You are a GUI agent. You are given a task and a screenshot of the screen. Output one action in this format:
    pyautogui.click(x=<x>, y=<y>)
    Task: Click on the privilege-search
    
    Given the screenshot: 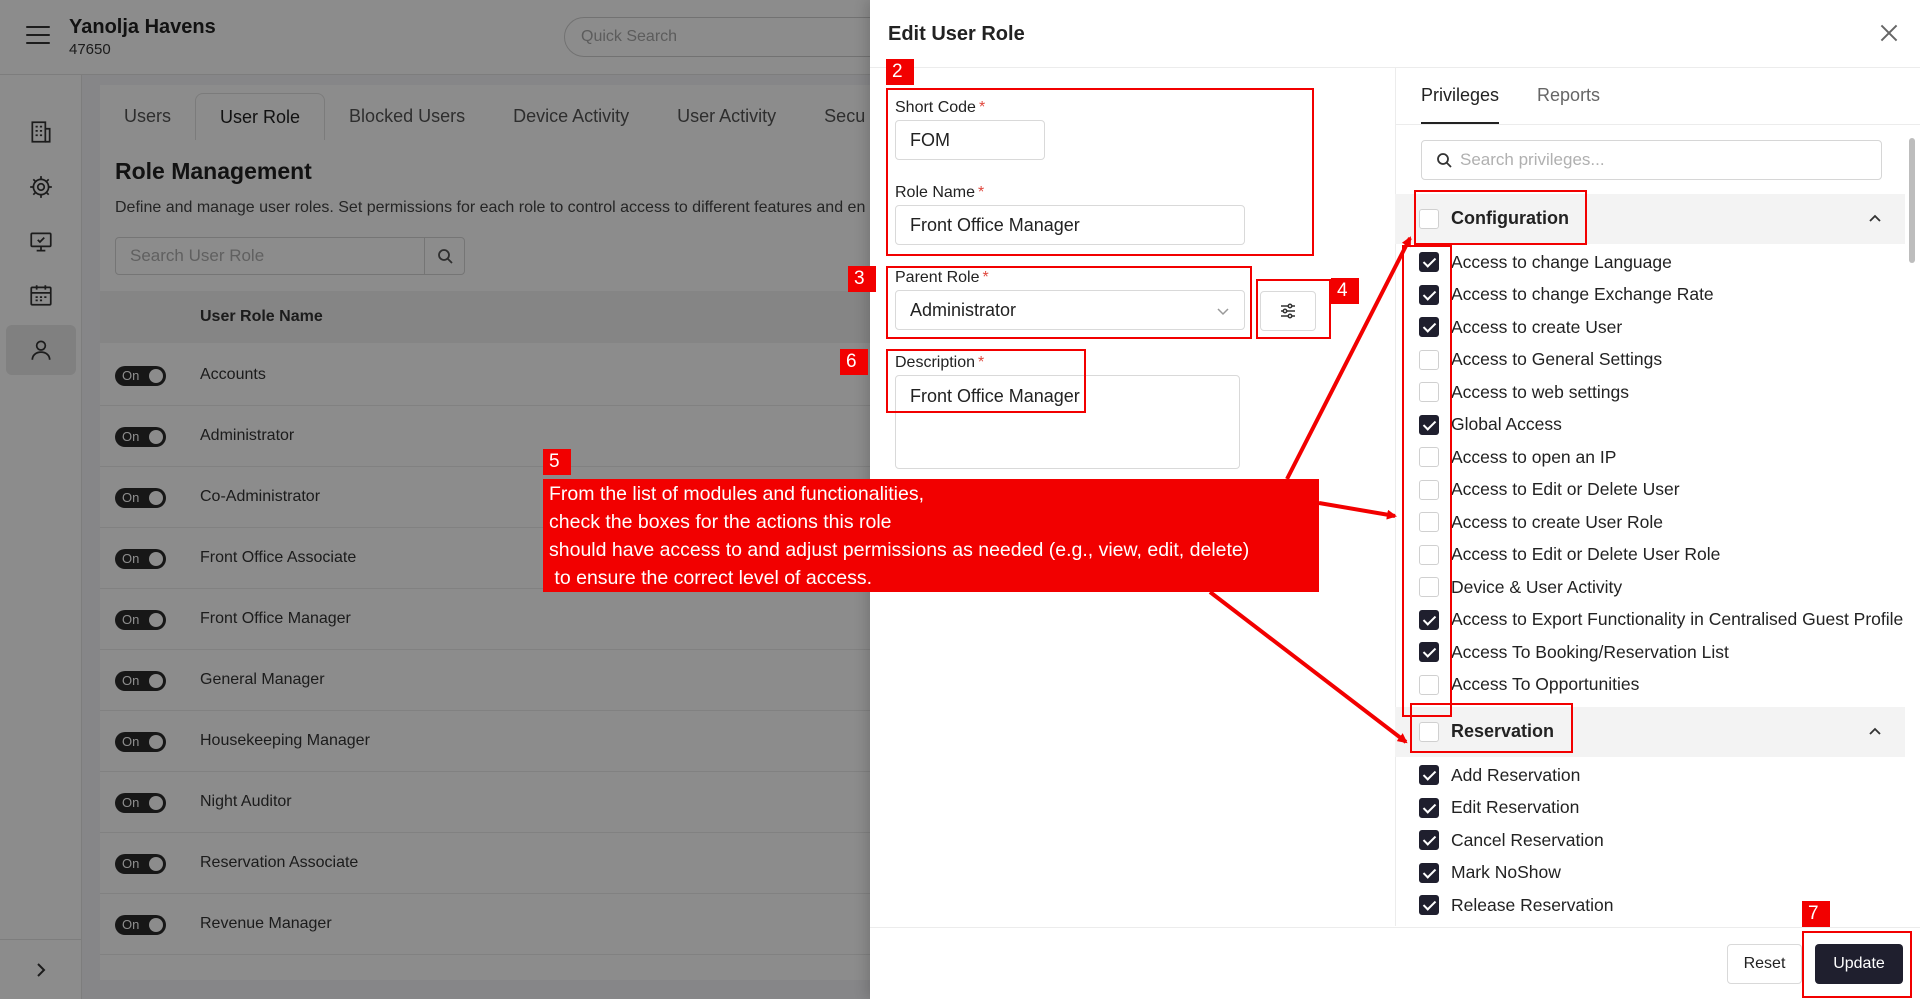 What is the action you would take?
    pyautogui.click(x=1651, y=160)
    